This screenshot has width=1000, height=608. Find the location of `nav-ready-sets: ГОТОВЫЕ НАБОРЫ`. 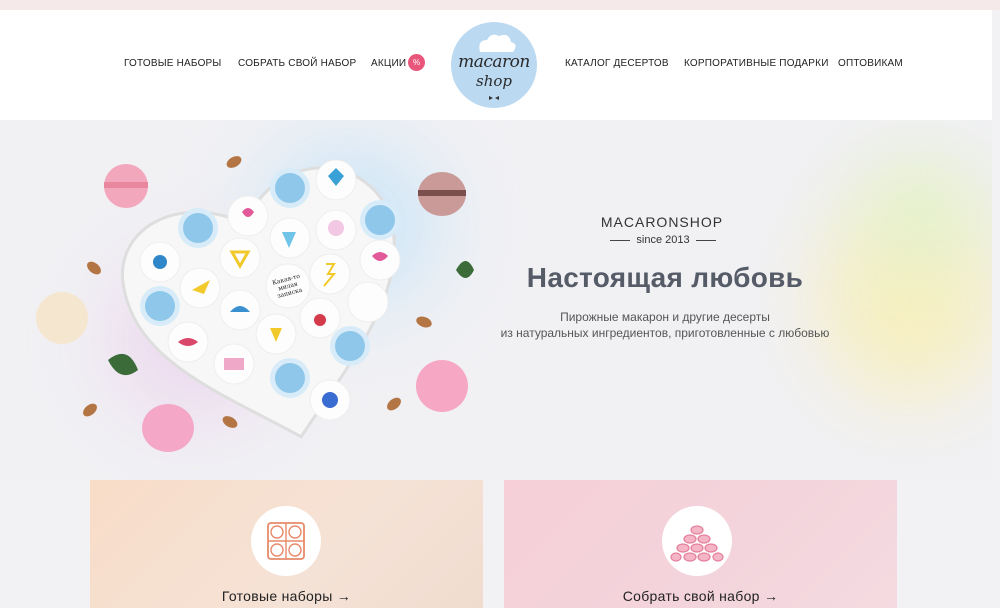

nav-ready-sets: ГОТОВЫЕ НАБОРЫ is located at coordinates (172, 63).